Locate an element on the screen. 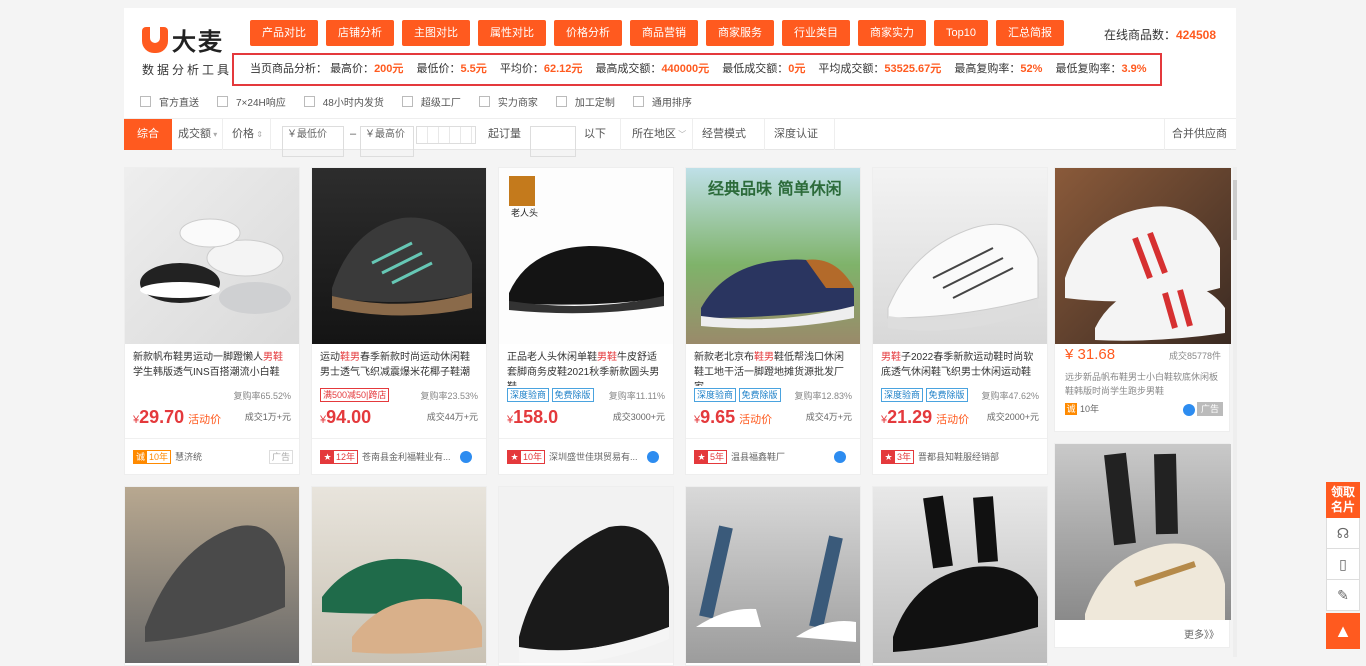 This screenshot has width=1366, height=666. filter-official: 官方直送 is located at coordinates (169, 101).